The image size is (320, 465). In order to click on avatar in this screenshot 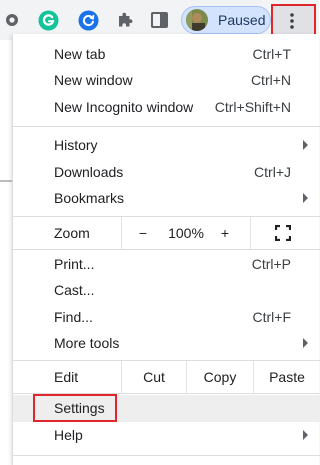, I will do `click(197, 20)`.